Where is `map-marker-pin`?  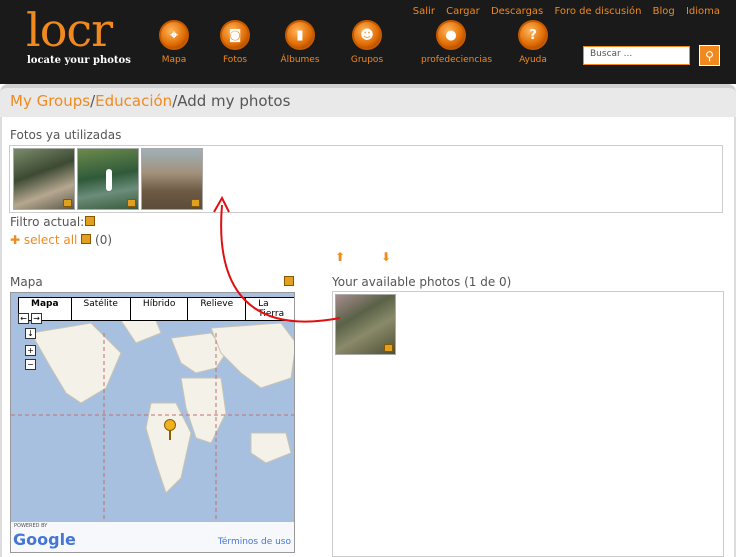
map-marker-pin is located at coordinates (170, 435).